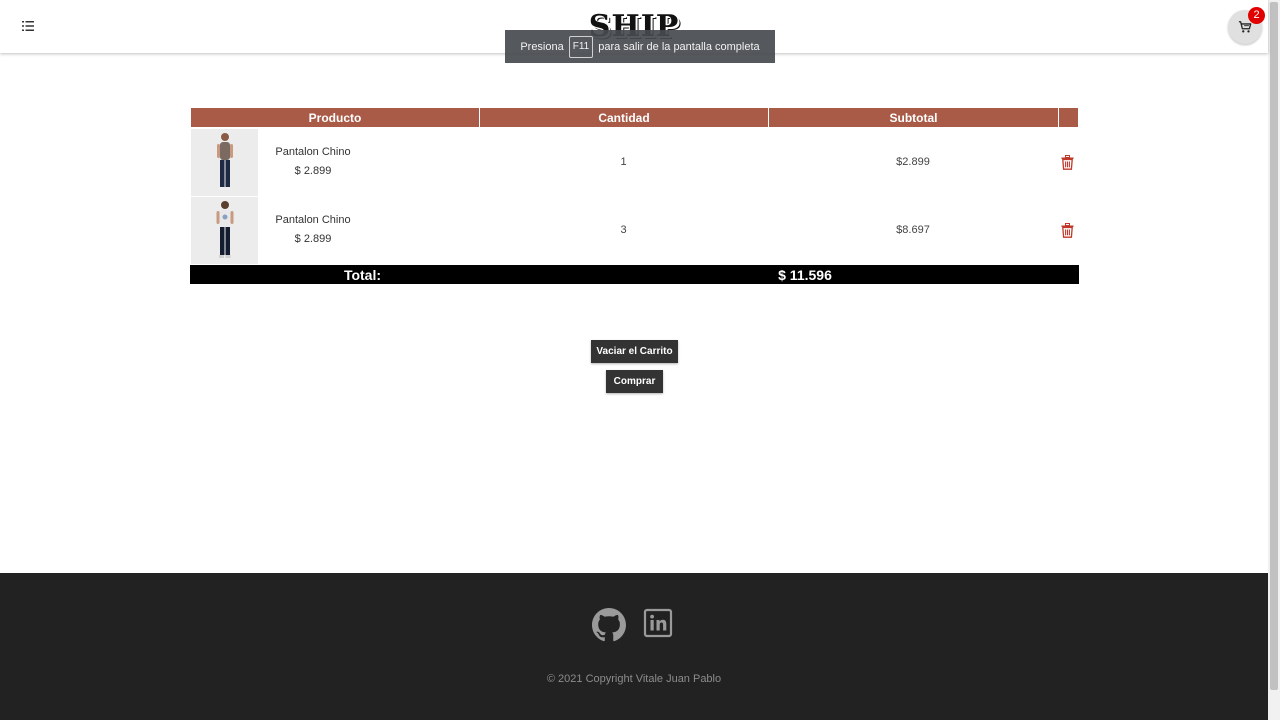  What do you see at coordinates (634, 679) in the screenshot?
I see `copyright-text: © 2021 Copyright Vitale Juan Pablo` at bounding box center [634, 679].